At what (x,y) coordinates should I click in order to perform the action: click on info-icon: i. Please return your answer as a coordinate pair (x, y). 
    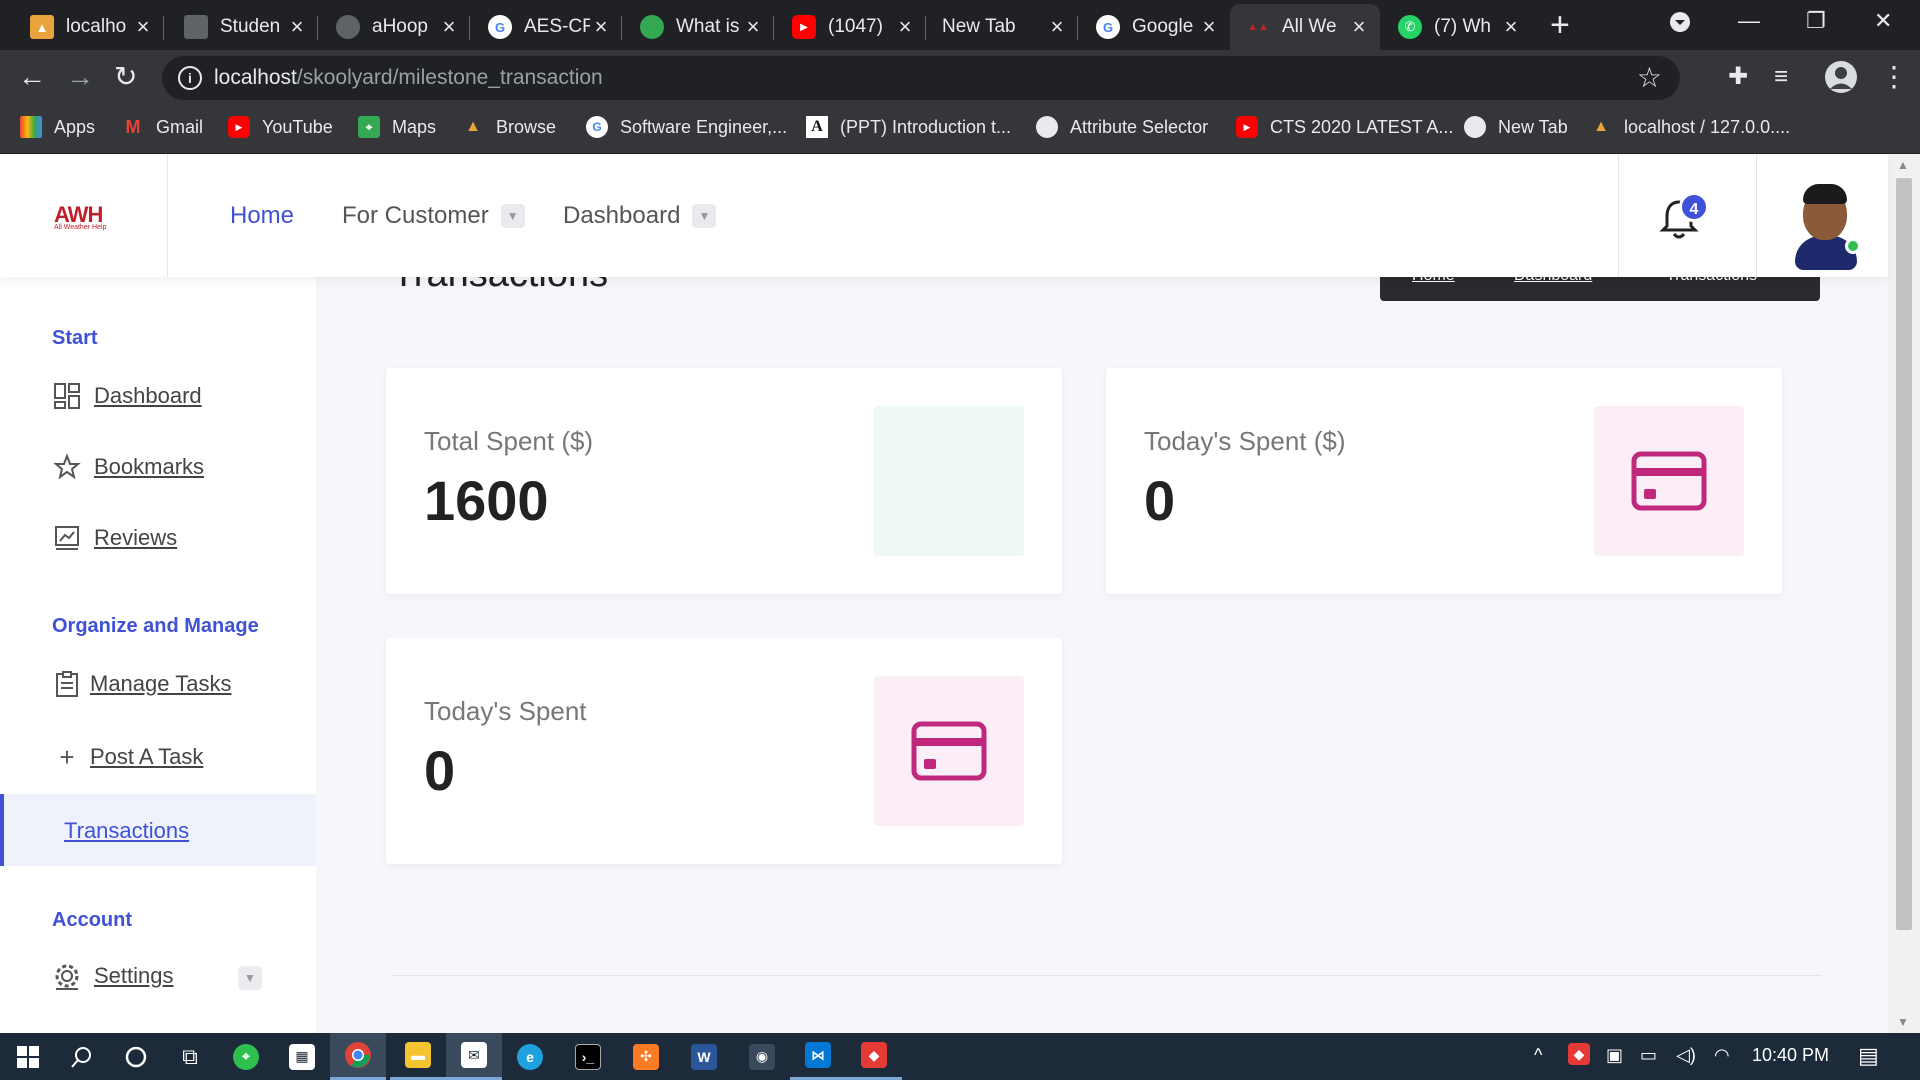
    Looking at the image, I should click on (190, 78).